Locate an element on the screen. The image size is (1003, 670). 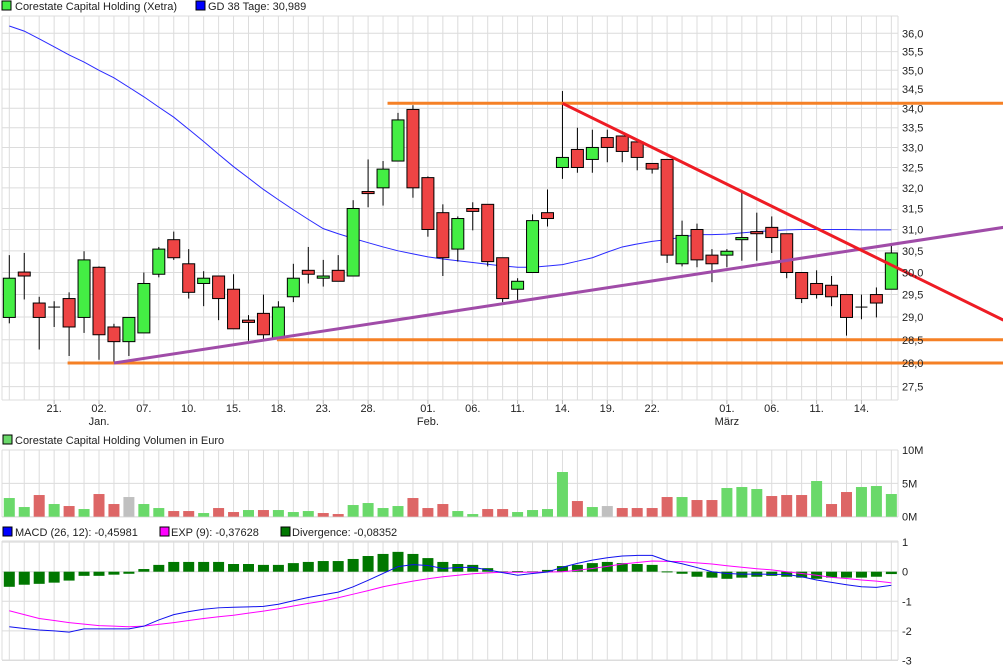
date-tick-label: 22. is located at coordinates (652, 409).